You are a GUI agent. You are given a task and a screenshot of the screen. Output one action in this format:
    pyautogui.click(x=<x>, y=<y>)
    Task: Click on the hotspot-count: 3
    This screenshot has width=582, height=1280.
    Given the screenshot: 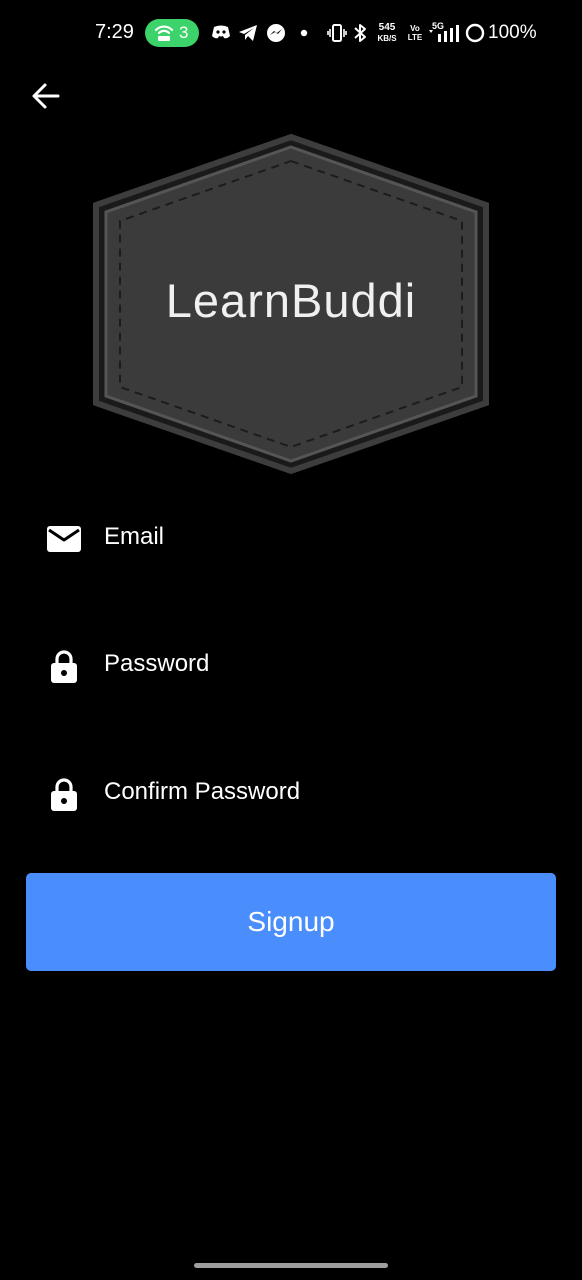 What is the action you would take?
    pyautogui.click(x=184, y=32)
    